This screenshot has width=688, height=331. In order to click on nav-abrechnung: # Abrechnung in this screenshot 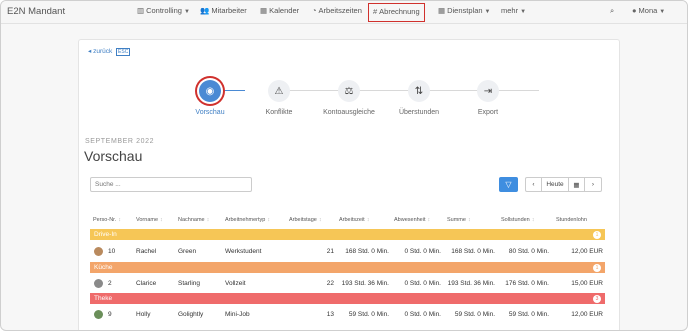, I will do `click(396, 12)`.